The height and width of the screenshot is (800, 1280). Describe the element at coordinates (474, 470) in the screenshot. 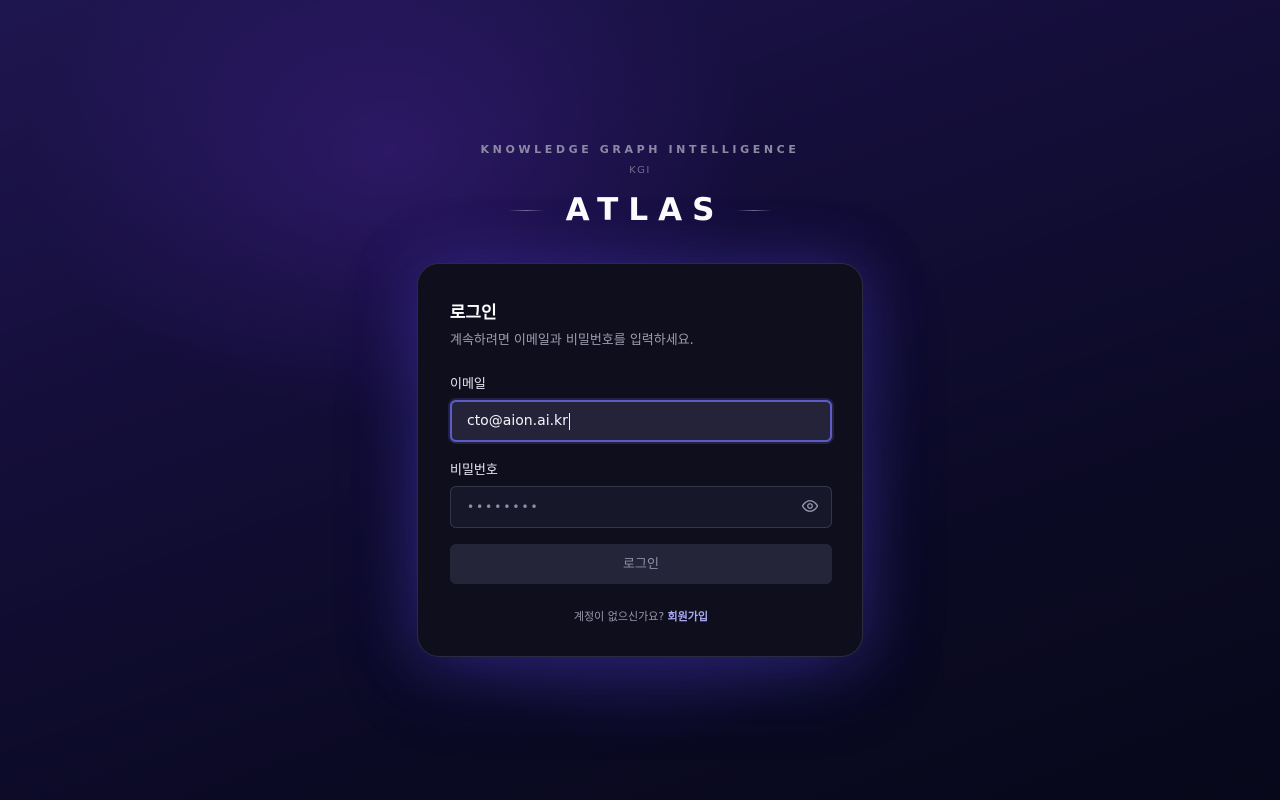

I see `password-label: 비밀번호` at that location.